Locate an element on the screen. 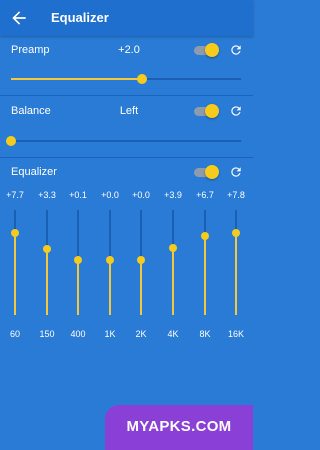 The width and height of the screenshot is (320, 450). eq-band: +3.3 150 is located at coordinates (47, 270).